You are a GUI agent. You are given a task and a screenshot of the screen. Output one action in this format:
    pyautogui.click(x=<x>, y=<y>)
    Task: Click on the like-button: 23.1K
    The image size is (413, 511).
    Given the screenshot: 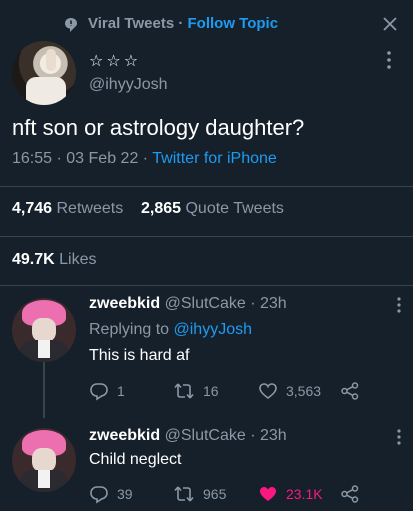 What is the action you would take?
    pyautogui.click(x=290, y=494)
    